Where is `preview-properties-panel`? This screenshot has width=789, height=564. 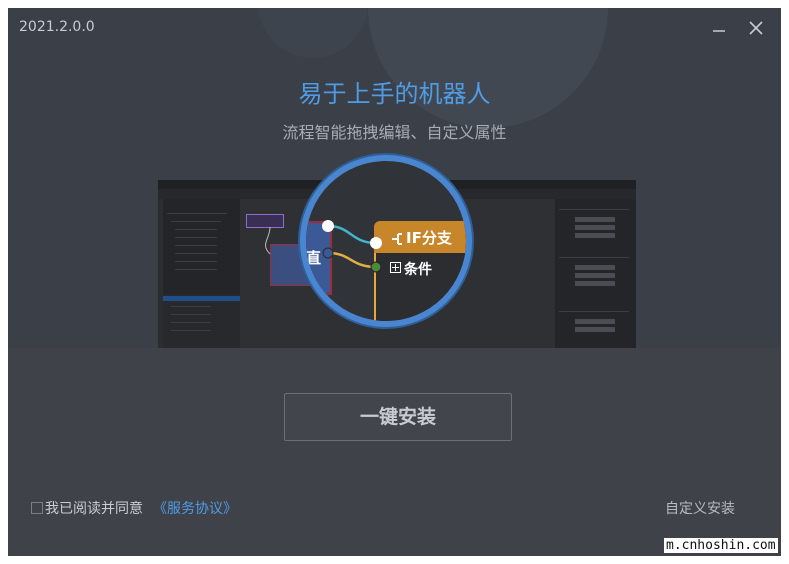 preview-properties-panel is located at coordinates (595, 273).